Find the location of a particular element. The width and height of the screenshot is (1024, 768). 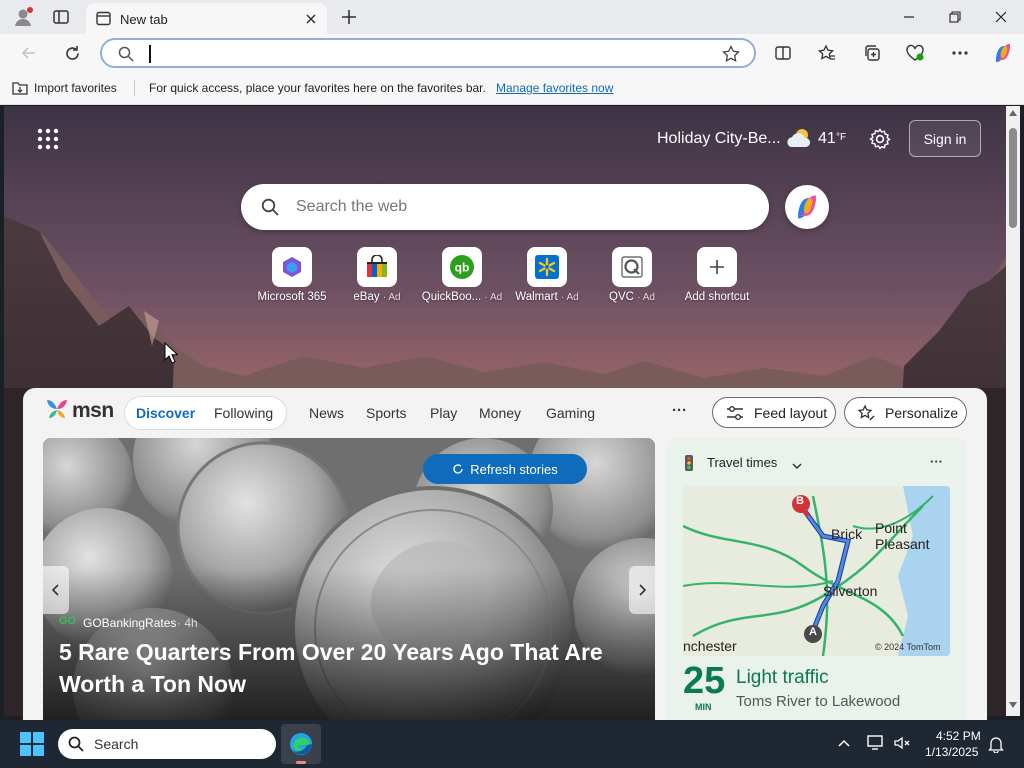

traffic-light-icon is located at coordinates (689, 463).